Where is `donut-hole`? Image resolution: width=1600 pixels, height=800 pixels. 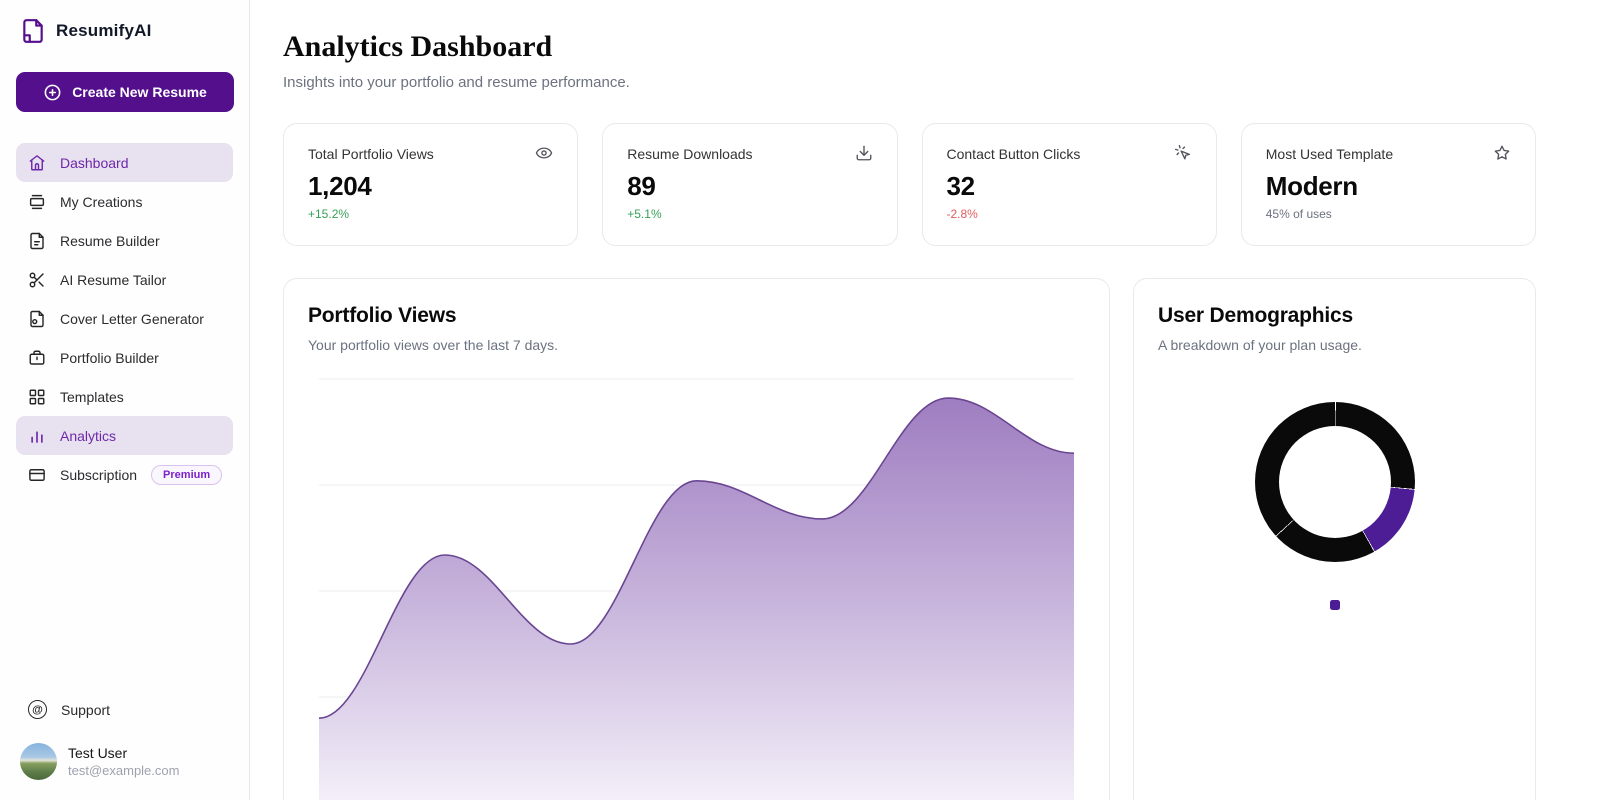 donut-hole is located at coordinates (1334, 482).